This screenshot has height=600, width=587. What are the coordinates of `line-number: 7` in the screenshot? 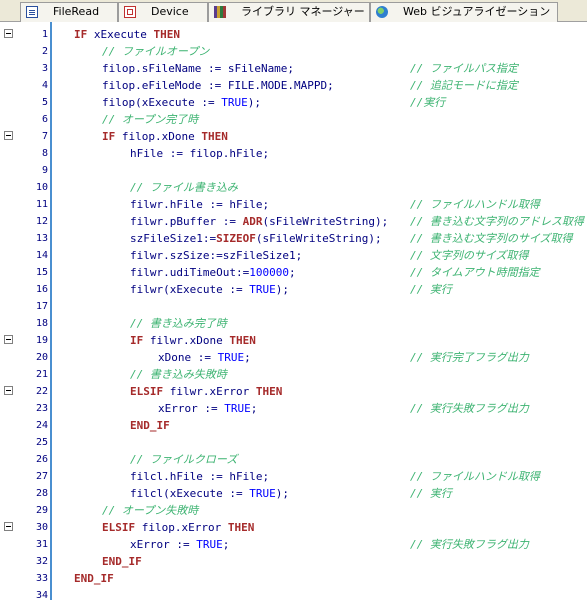 It's located at (44, 136).